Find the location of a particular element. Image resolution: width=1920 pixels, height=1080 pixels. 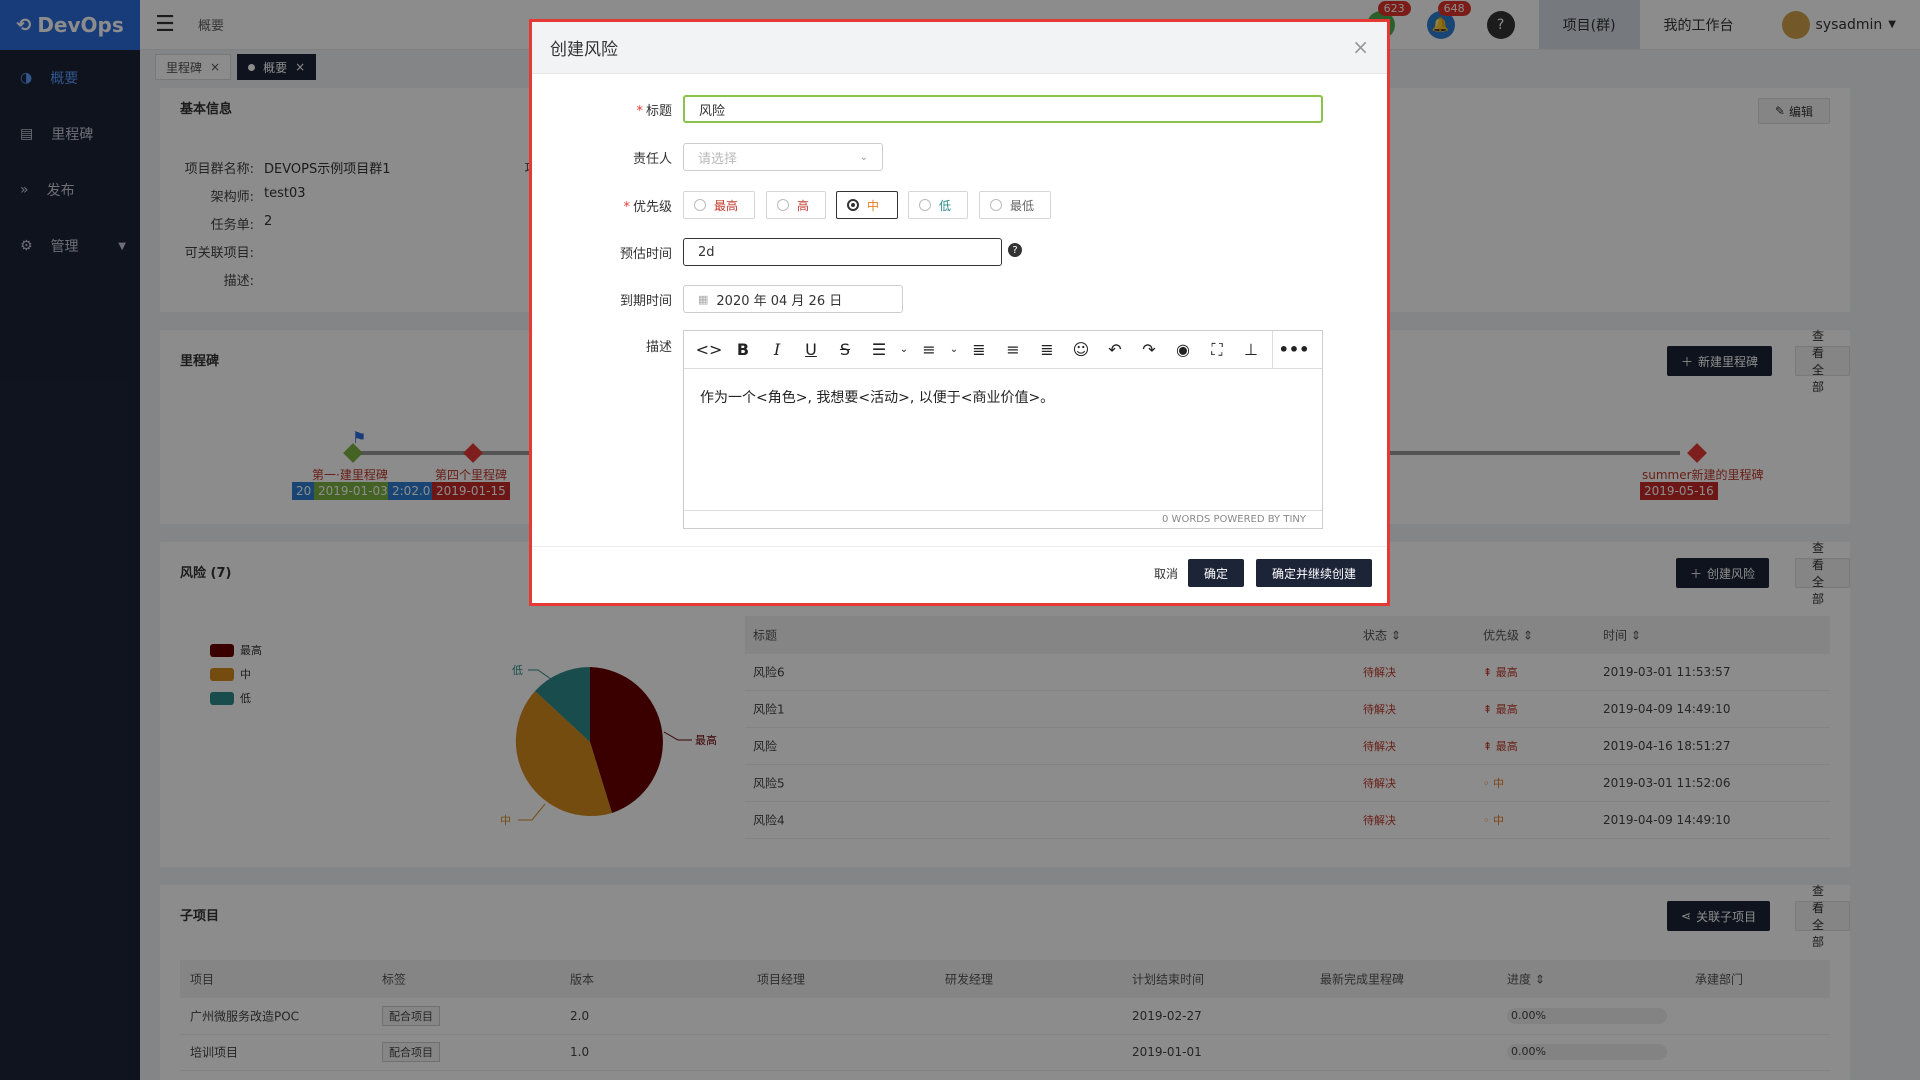

priority-option-medium: 中 is located at coordinates (867, 205).